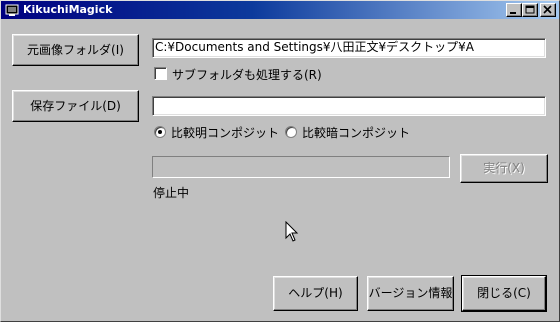 This screenshot has width=560, height=322. Describe the element at coordinates (504, 168) in the screenshot. I see `run-button: 実行(X)` at that location.